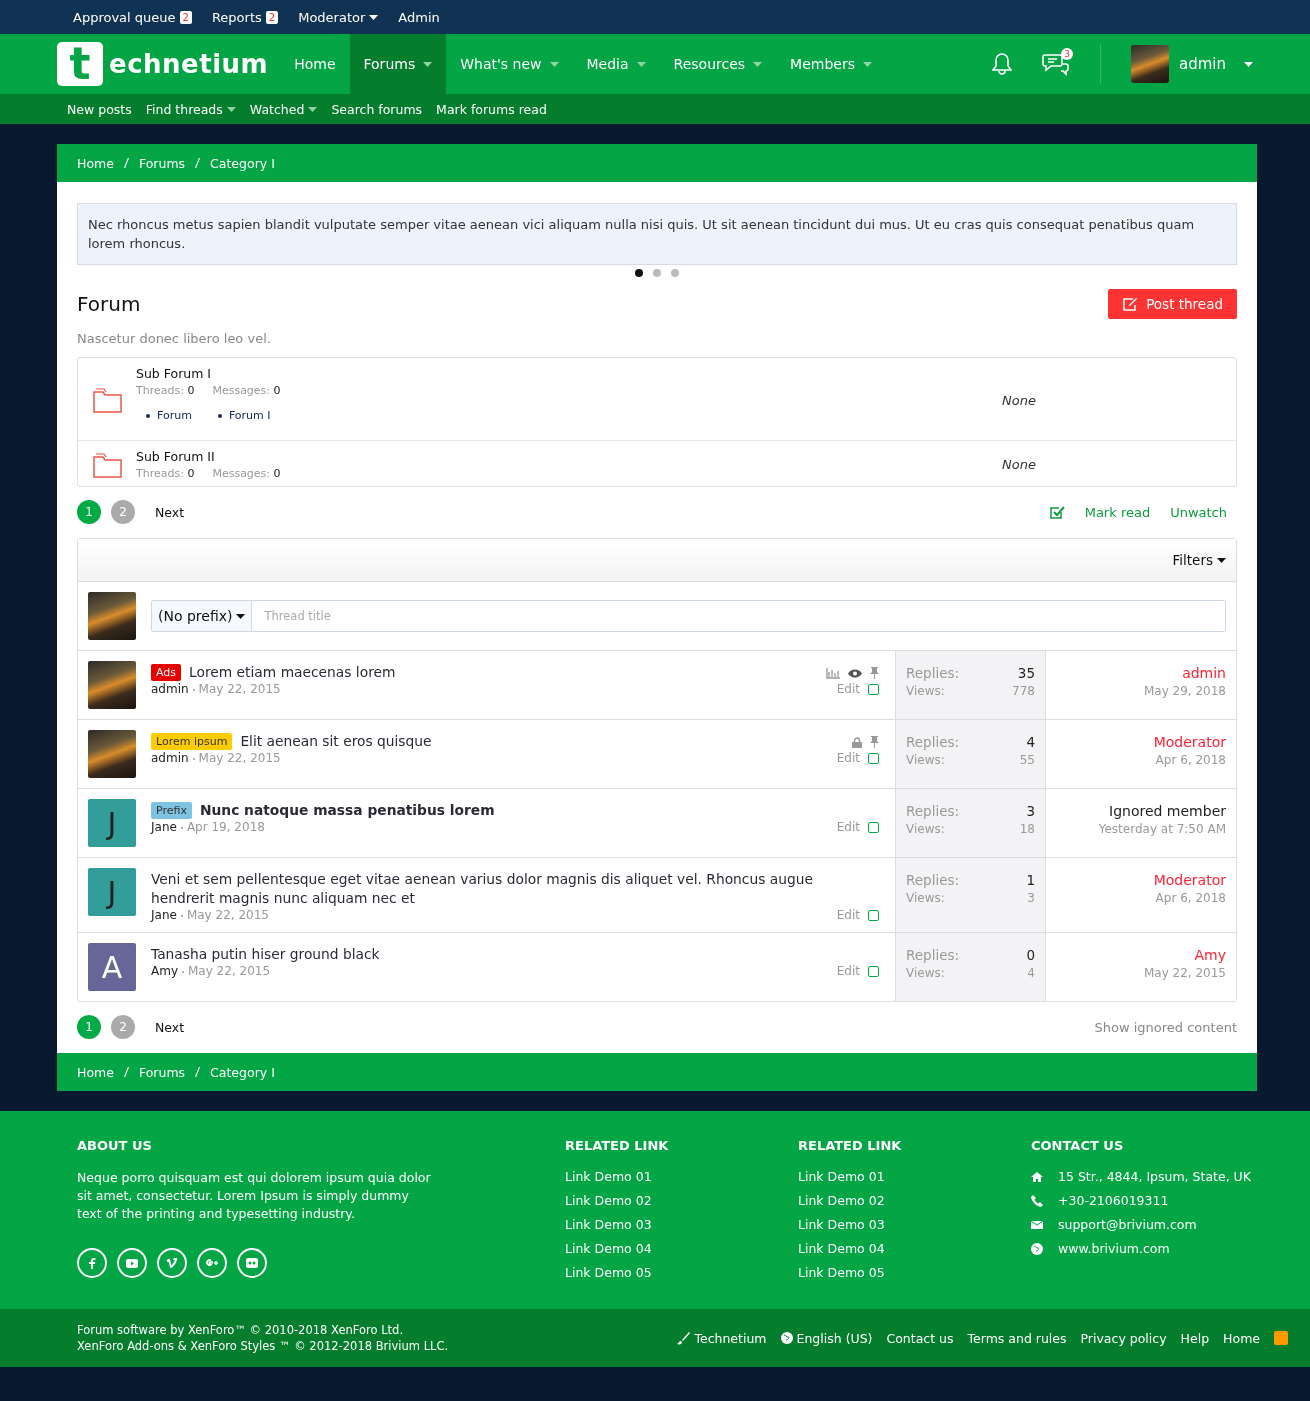 This screenshot has width=1310, height=1401. What do you see at coordinates (1199, 560) in the screenshot?
I see `filters-menu: Filters` at bounding box center [1199, 560].